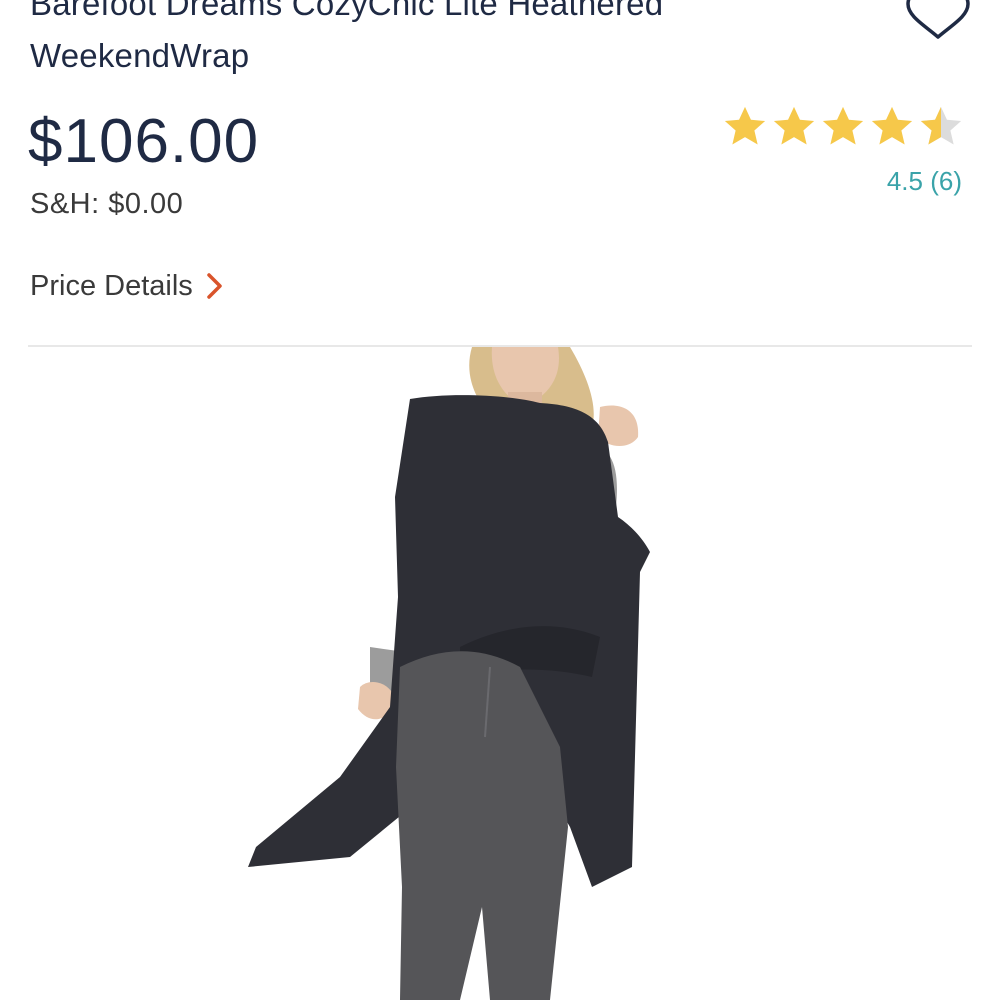 This screenshot has height=1000, width=1000. I want to click on star-half-icon, so click(941, 125).